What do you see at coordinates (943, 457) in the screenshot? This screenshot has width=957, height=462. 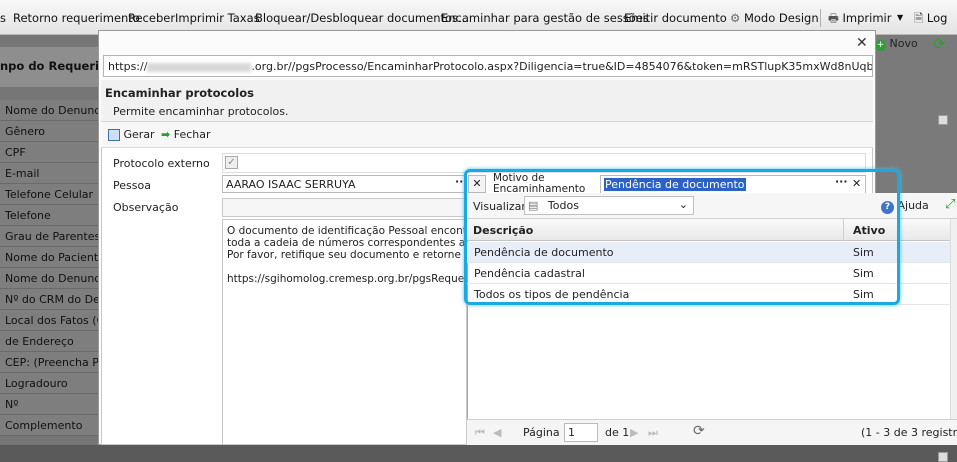 I see `scroll-down-button` at bounding box center [943, 457].